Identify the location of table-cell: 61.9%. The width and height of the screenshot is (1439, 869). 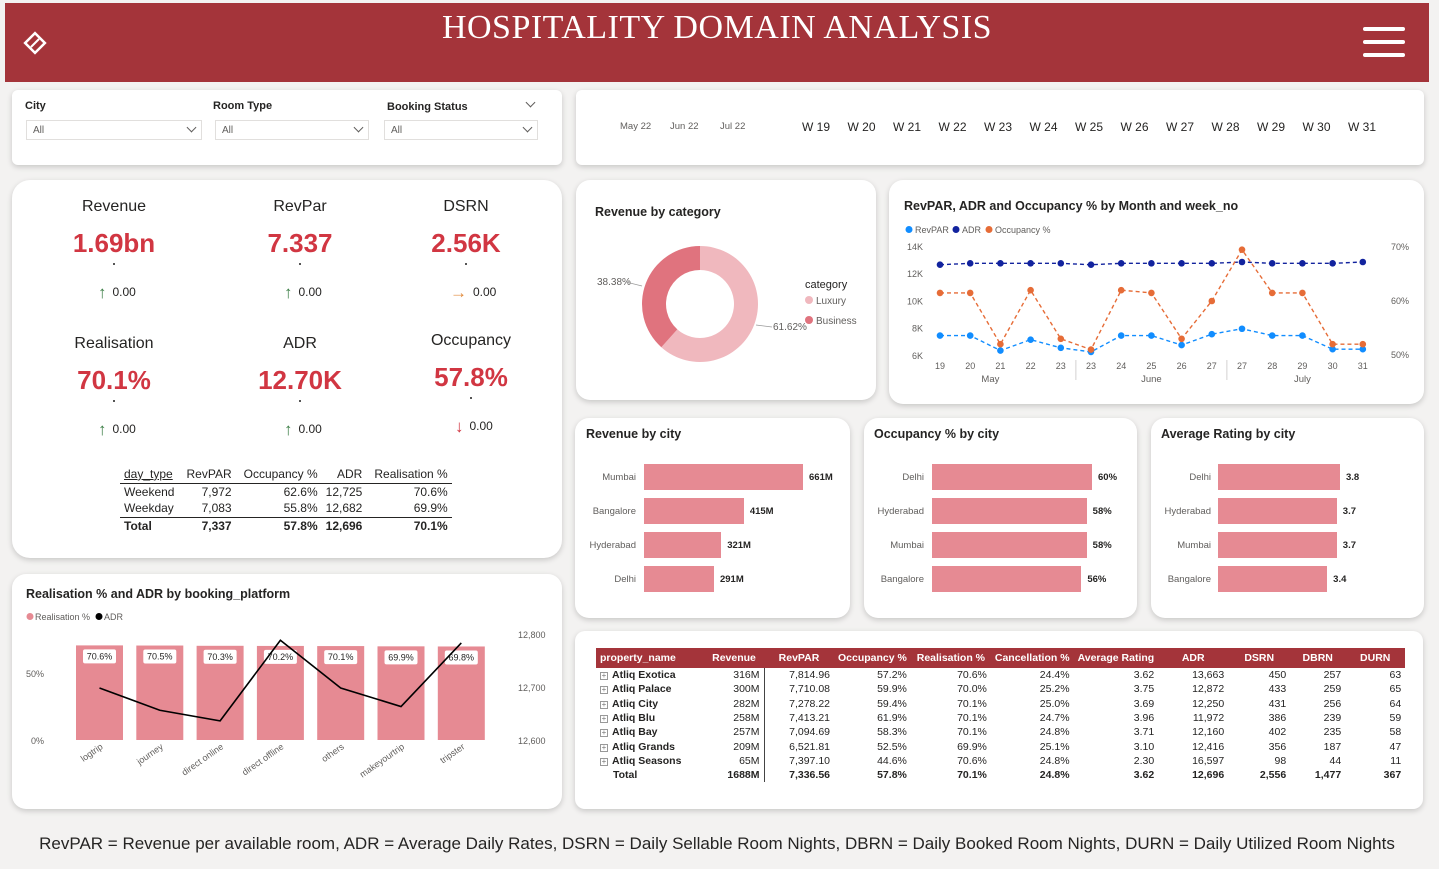
(892, 718).